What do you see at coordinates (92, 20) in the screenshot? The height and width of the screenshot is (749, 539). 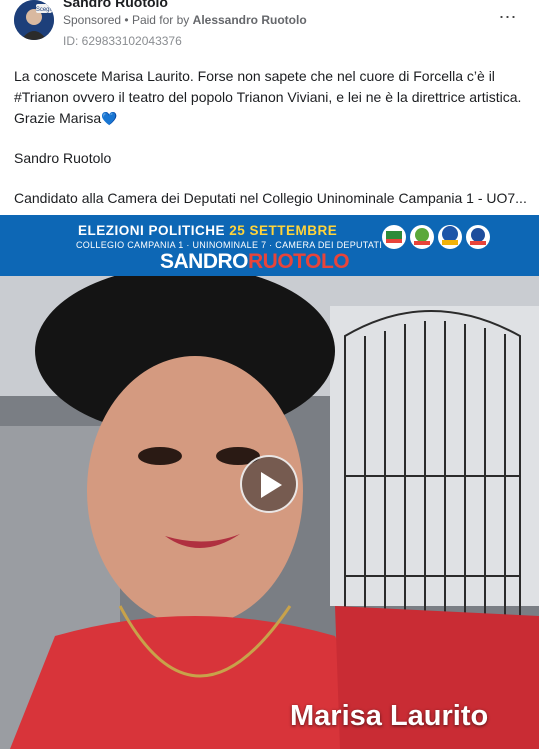 I see `sponsored-label: Sponsored` at bounding box center [92, 20].